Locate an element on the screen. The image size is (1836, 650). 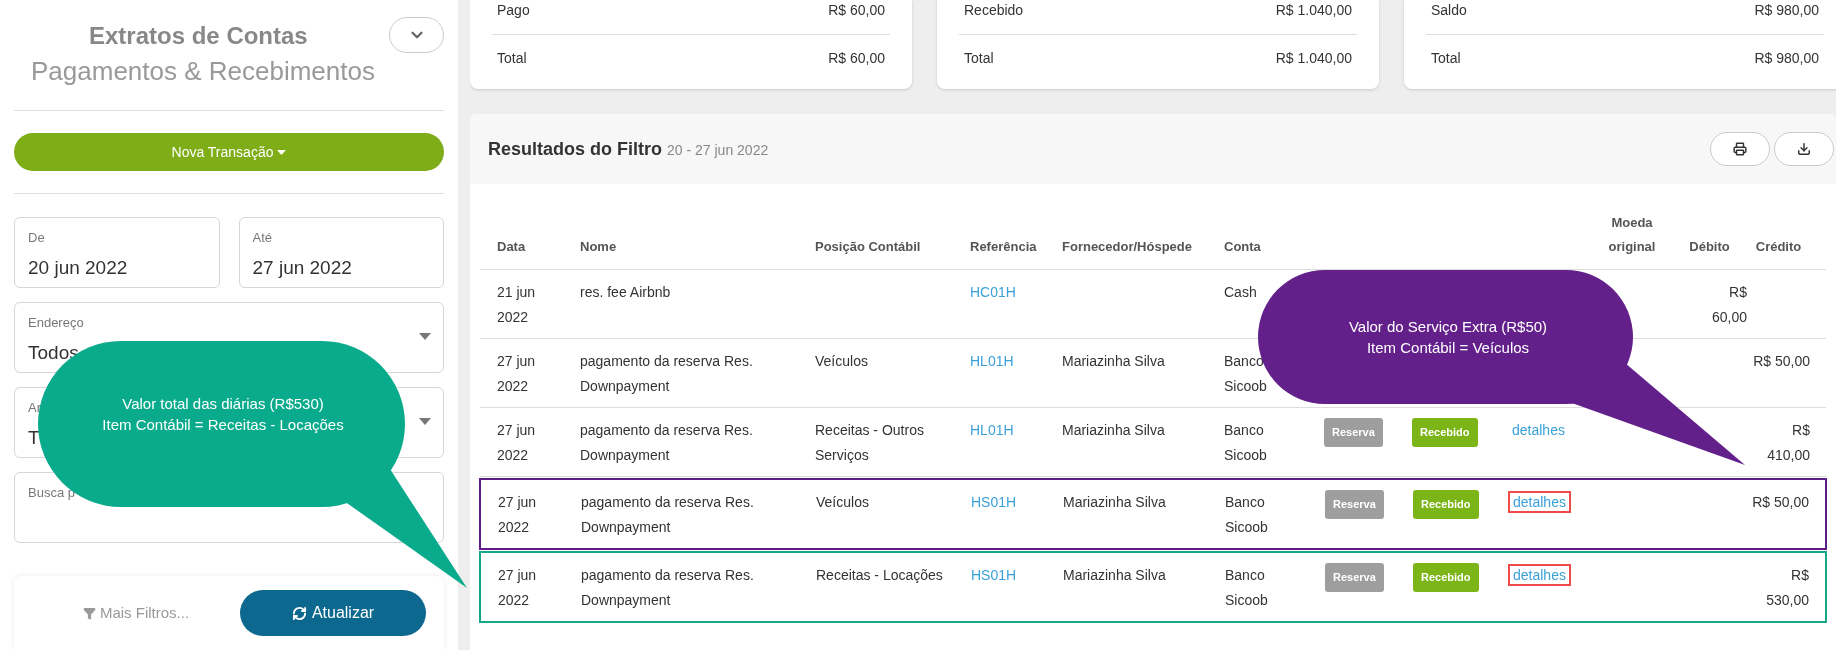
reference-link: HC01H is located at coordinates (993, 292).